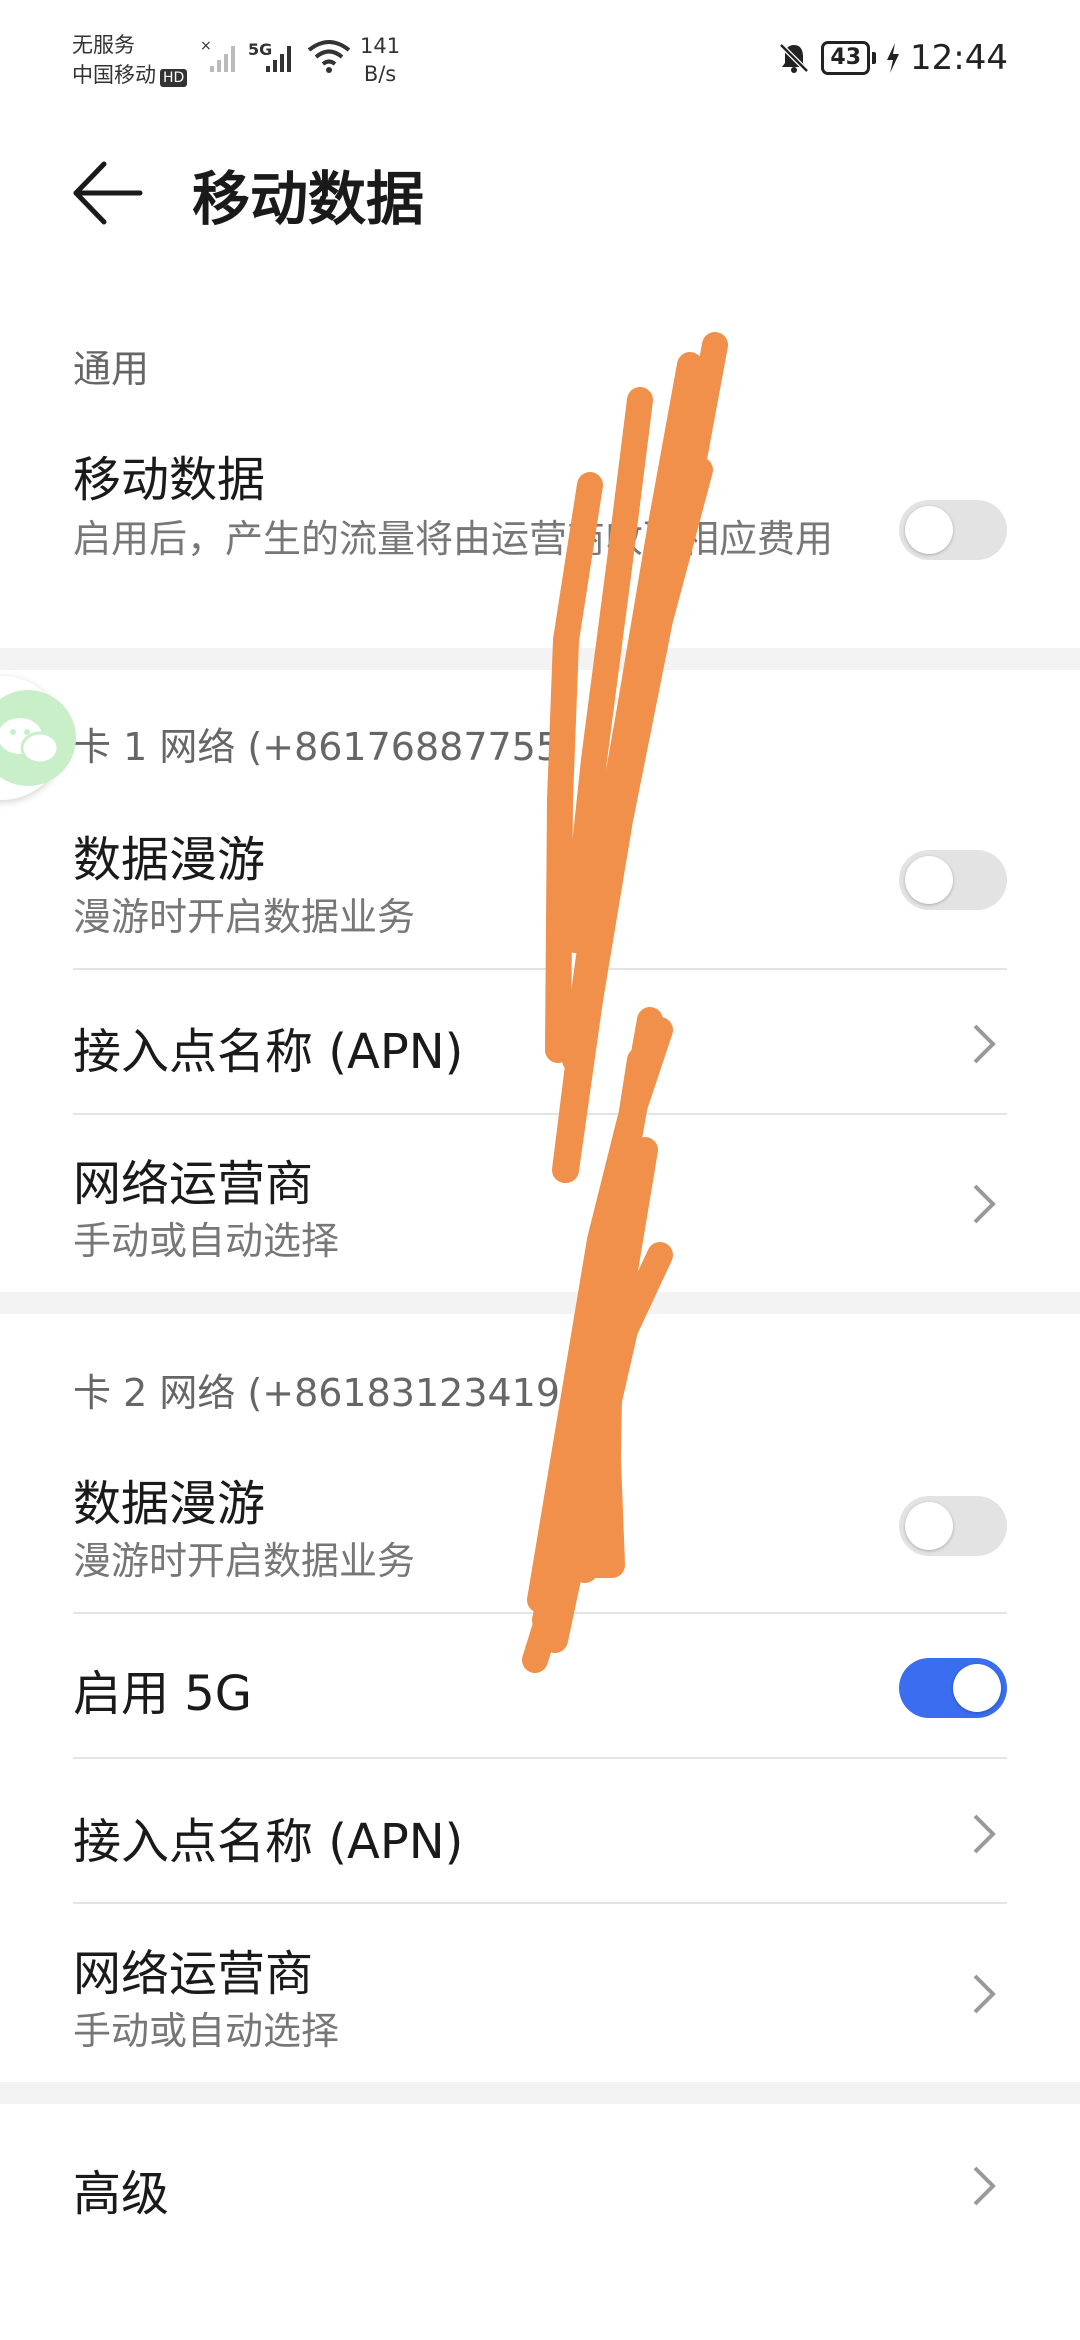 The width and height of the screenshot is (1080, 2340). Describe the element at coordinates (193, 1184) in the screenshot. I see `sim1-carrier-title: 网络运营商` at that location.